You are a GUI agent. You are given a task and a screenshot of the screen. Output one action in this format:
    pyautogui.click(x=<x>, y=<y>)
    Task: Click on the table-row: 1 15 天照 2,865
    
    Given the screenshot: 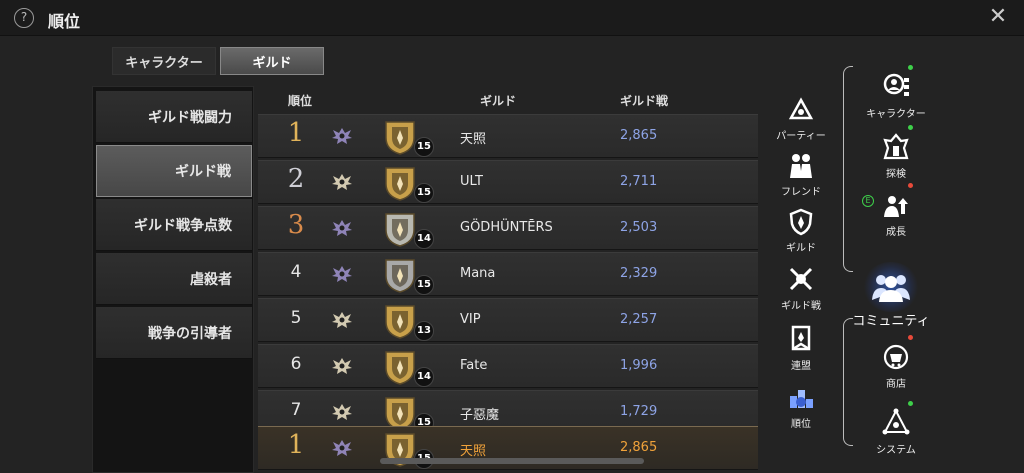 What is the action you would take?
    pyautogui.click(x=508, y=136)
    